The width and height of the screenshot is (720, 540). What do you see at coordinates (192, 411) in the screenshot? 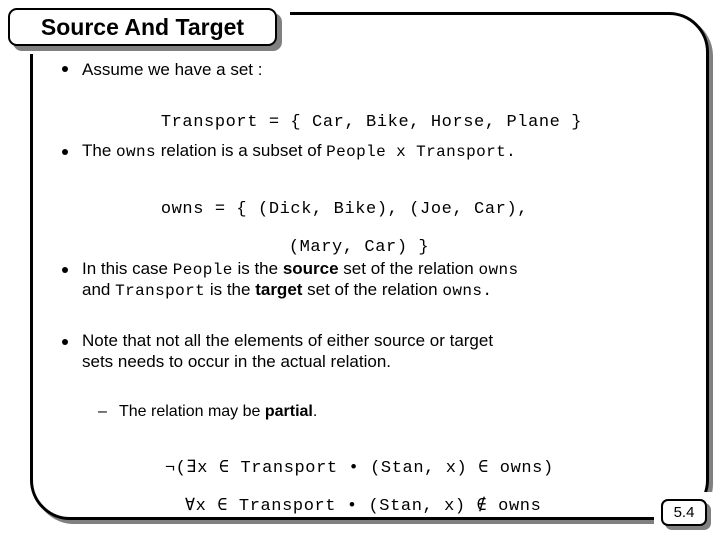
I see `sub-bullet-part-relation-may-be: The relation may be` at bounding box center [192, 411].